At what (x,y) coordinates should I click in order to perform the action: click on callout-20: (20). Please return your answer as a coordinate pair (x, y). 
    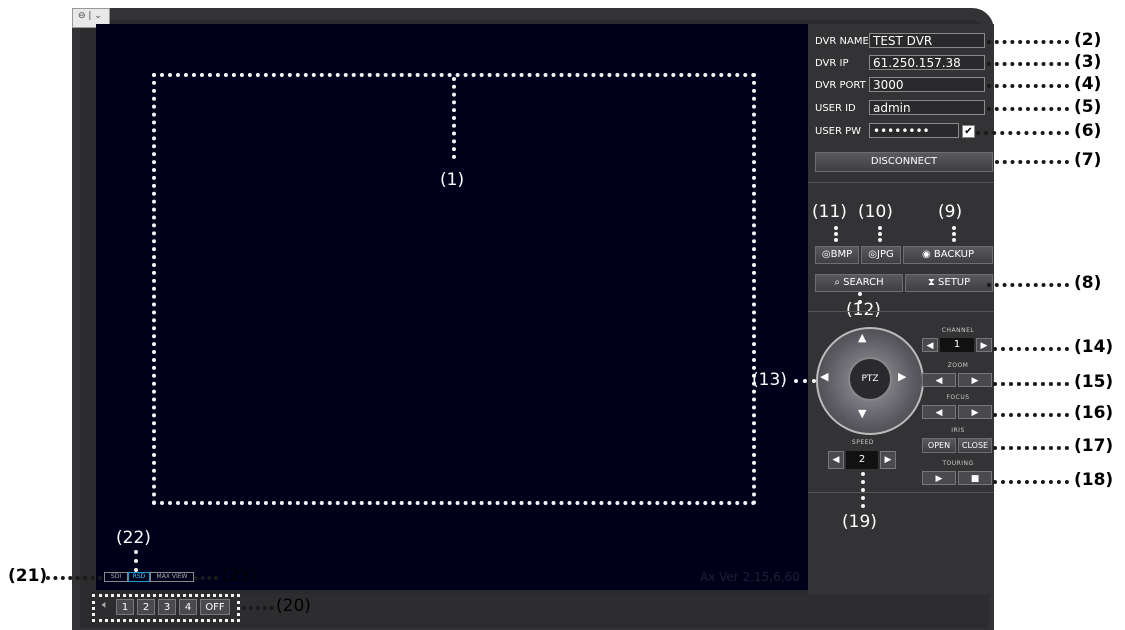
    Looking at the image, I should click on (293, 606).